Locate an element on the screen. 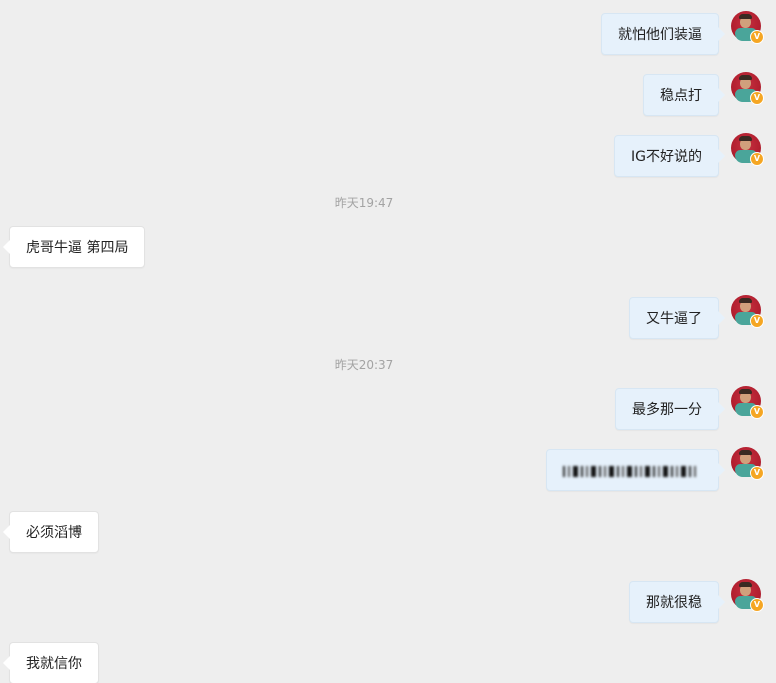  timestamp: 昨天20:37 is located at coordinates (364, 365).